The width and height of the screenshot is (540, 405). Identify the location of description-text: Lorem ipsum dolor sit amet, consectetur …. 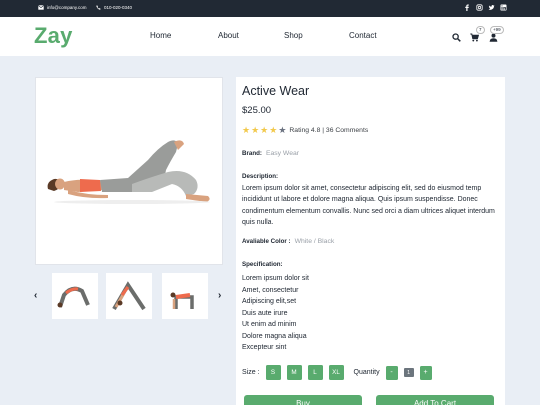
(368, 205).